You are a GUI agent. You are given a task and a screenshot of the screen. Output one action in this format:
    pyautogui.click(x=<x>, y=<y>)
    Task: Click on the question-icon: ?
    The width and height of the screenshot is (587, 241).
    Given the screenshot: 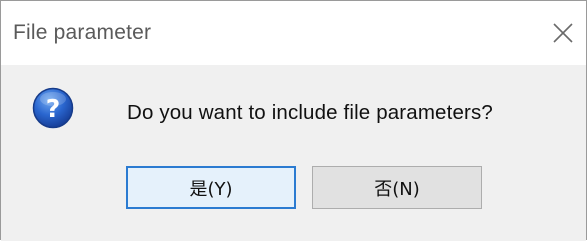 What is the action you would take?
    pyautogui.click(x=53, y=108)
    